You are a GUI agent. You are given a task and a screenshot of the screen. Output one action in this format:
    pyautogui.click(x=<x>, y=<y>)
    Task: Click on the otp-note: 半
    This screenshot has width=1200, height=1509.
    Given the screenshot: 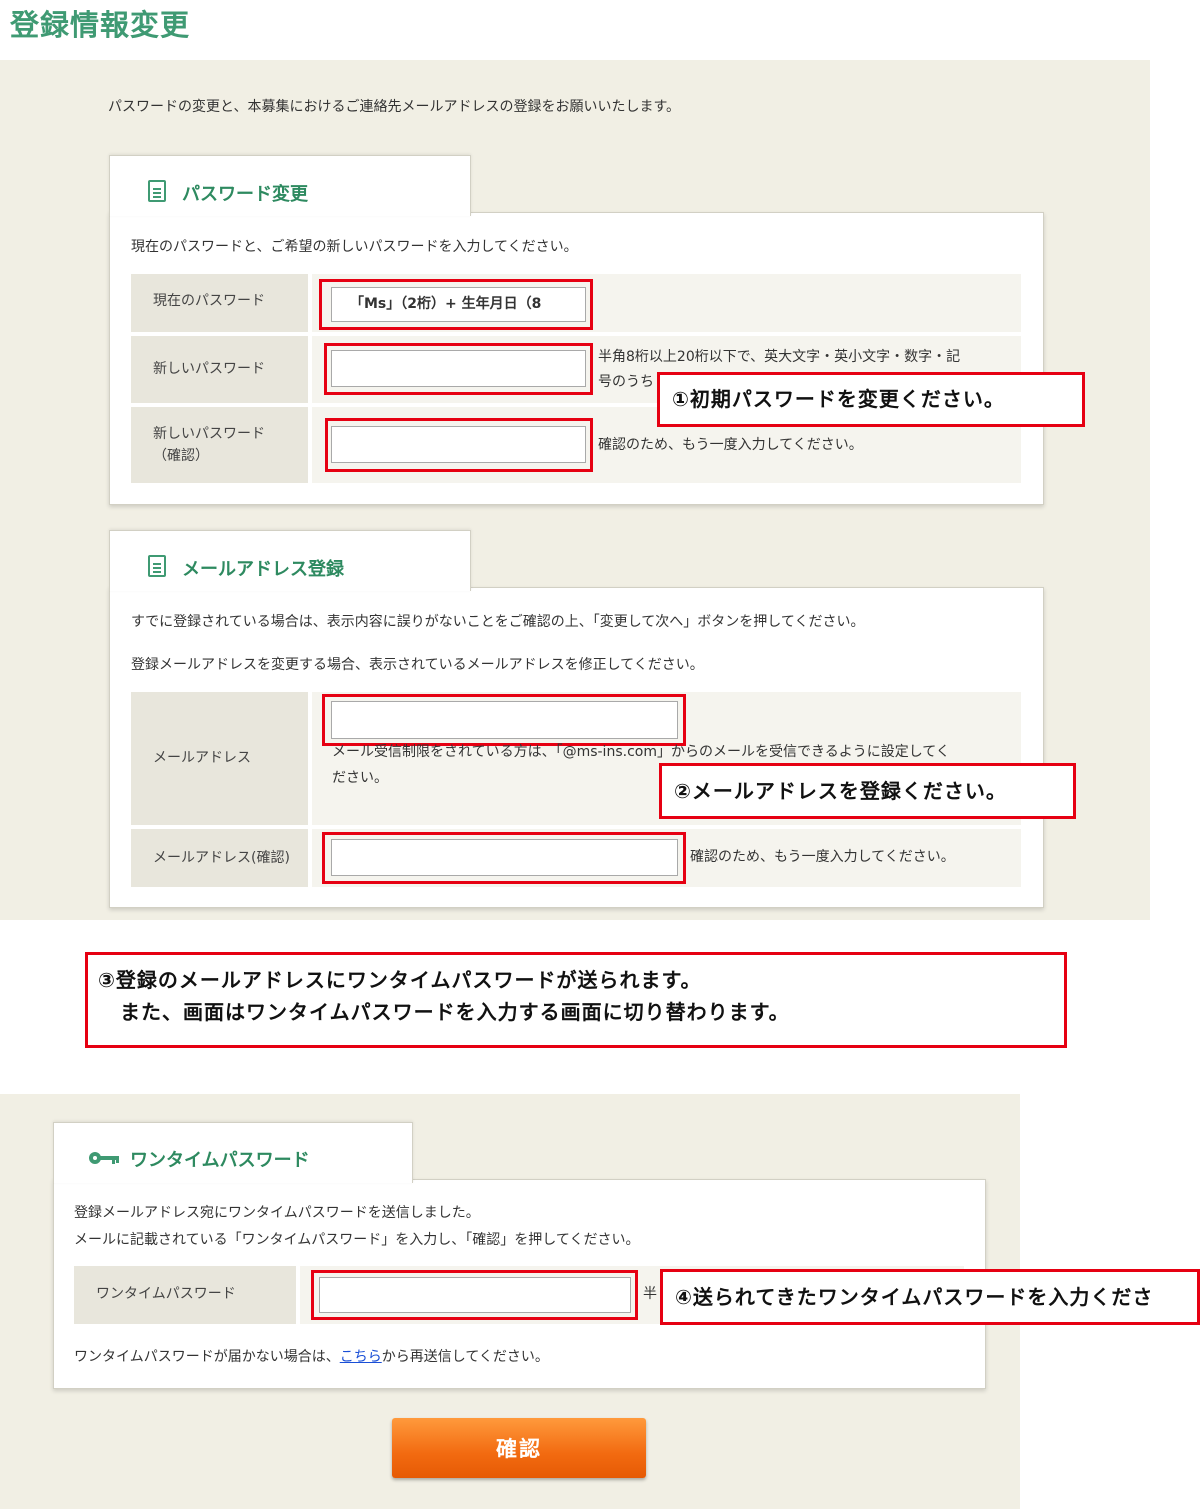 What is the action you would take?
    pyautogui.click(x=650, y=1294)
    